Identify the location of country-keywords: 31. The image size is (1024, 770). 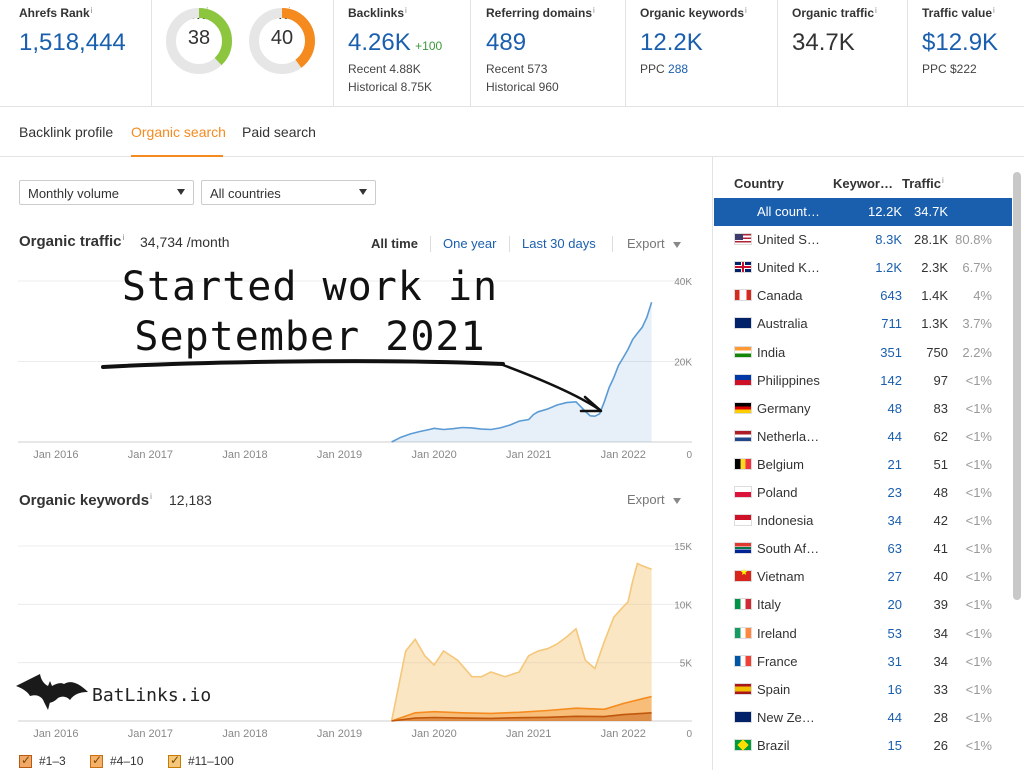
(895, 661).